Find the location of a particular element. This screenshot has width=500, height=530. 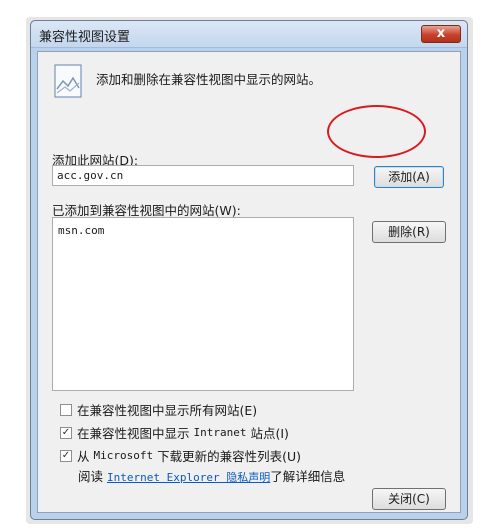

download-list-checkbox: ✓ is located at coordinates (66, 455).